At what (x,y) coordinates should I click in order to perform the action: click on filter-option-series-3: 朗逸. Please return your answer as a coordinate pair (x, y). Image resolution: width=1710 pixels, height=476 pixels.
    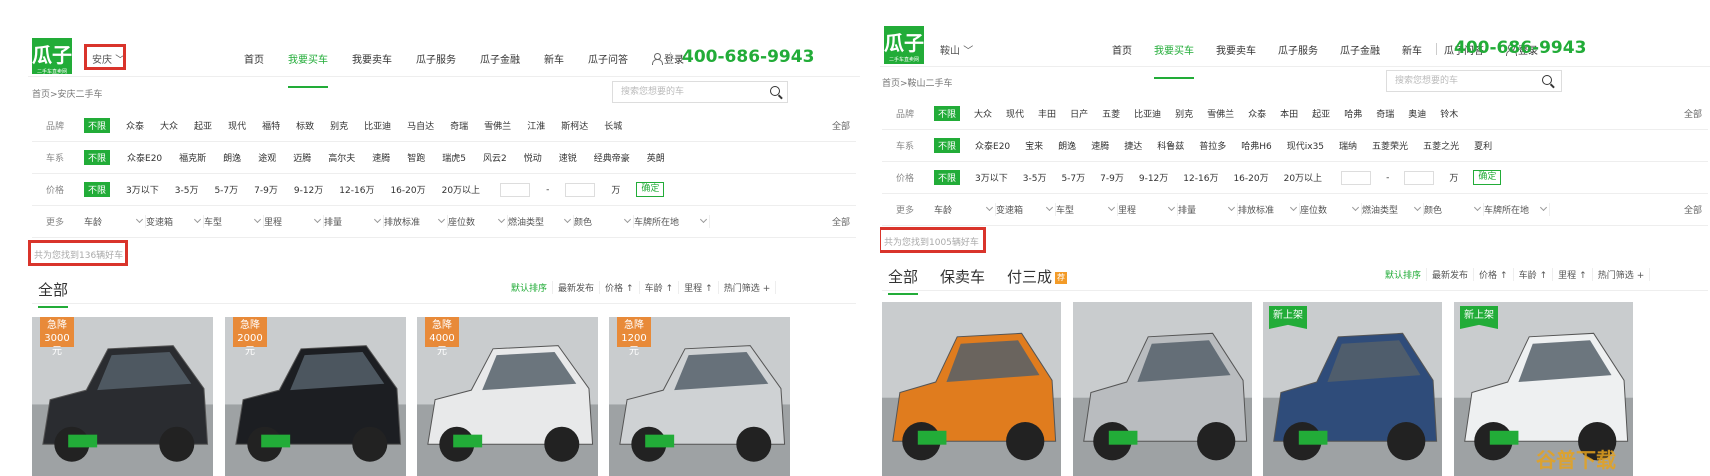
    Looking at the image, I should click on (1067, 145).